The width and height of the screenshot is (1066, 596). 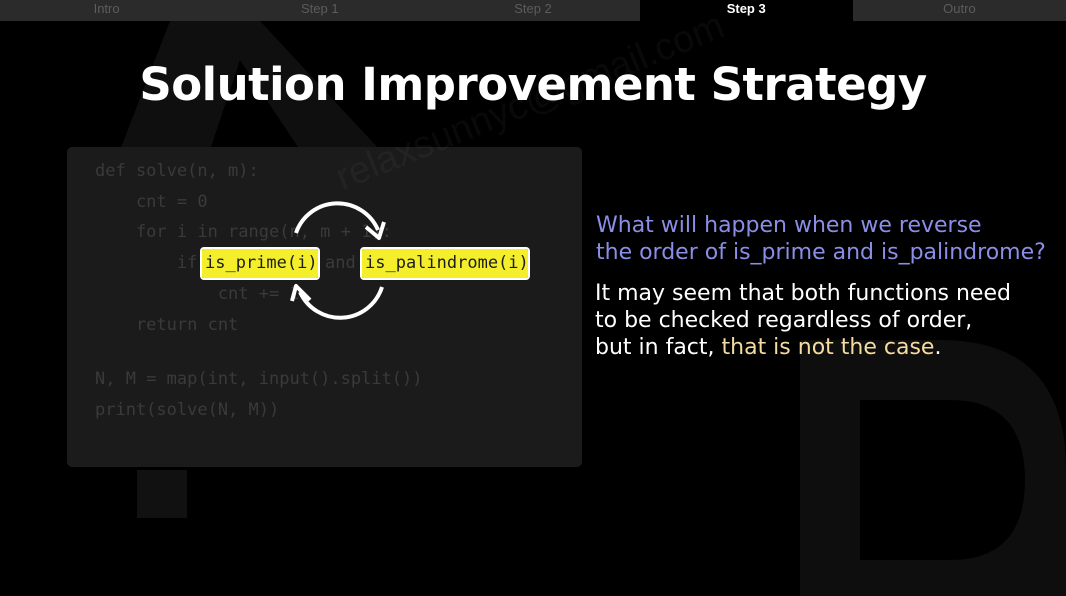 I want to click on code-line-5: cnt += 1, so click(x=197, y=294).